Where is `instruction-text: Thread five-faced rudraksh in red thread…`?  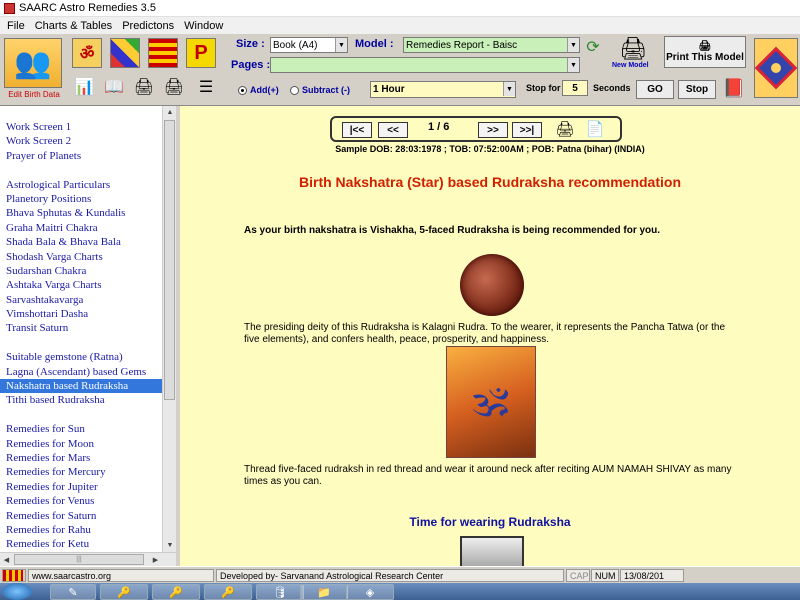
instruction-text: Thread five-faced rudraksh in red thread… is located at coordinates (488, 475).